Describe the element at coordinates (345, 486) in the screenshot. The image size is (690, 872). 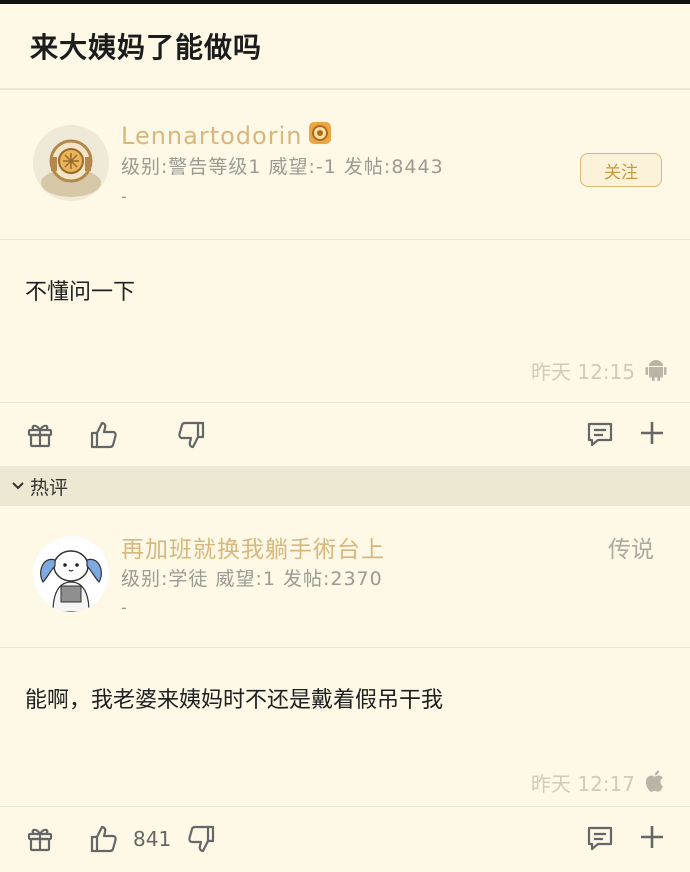
I see `hot-comments-section: 热评` at that location.